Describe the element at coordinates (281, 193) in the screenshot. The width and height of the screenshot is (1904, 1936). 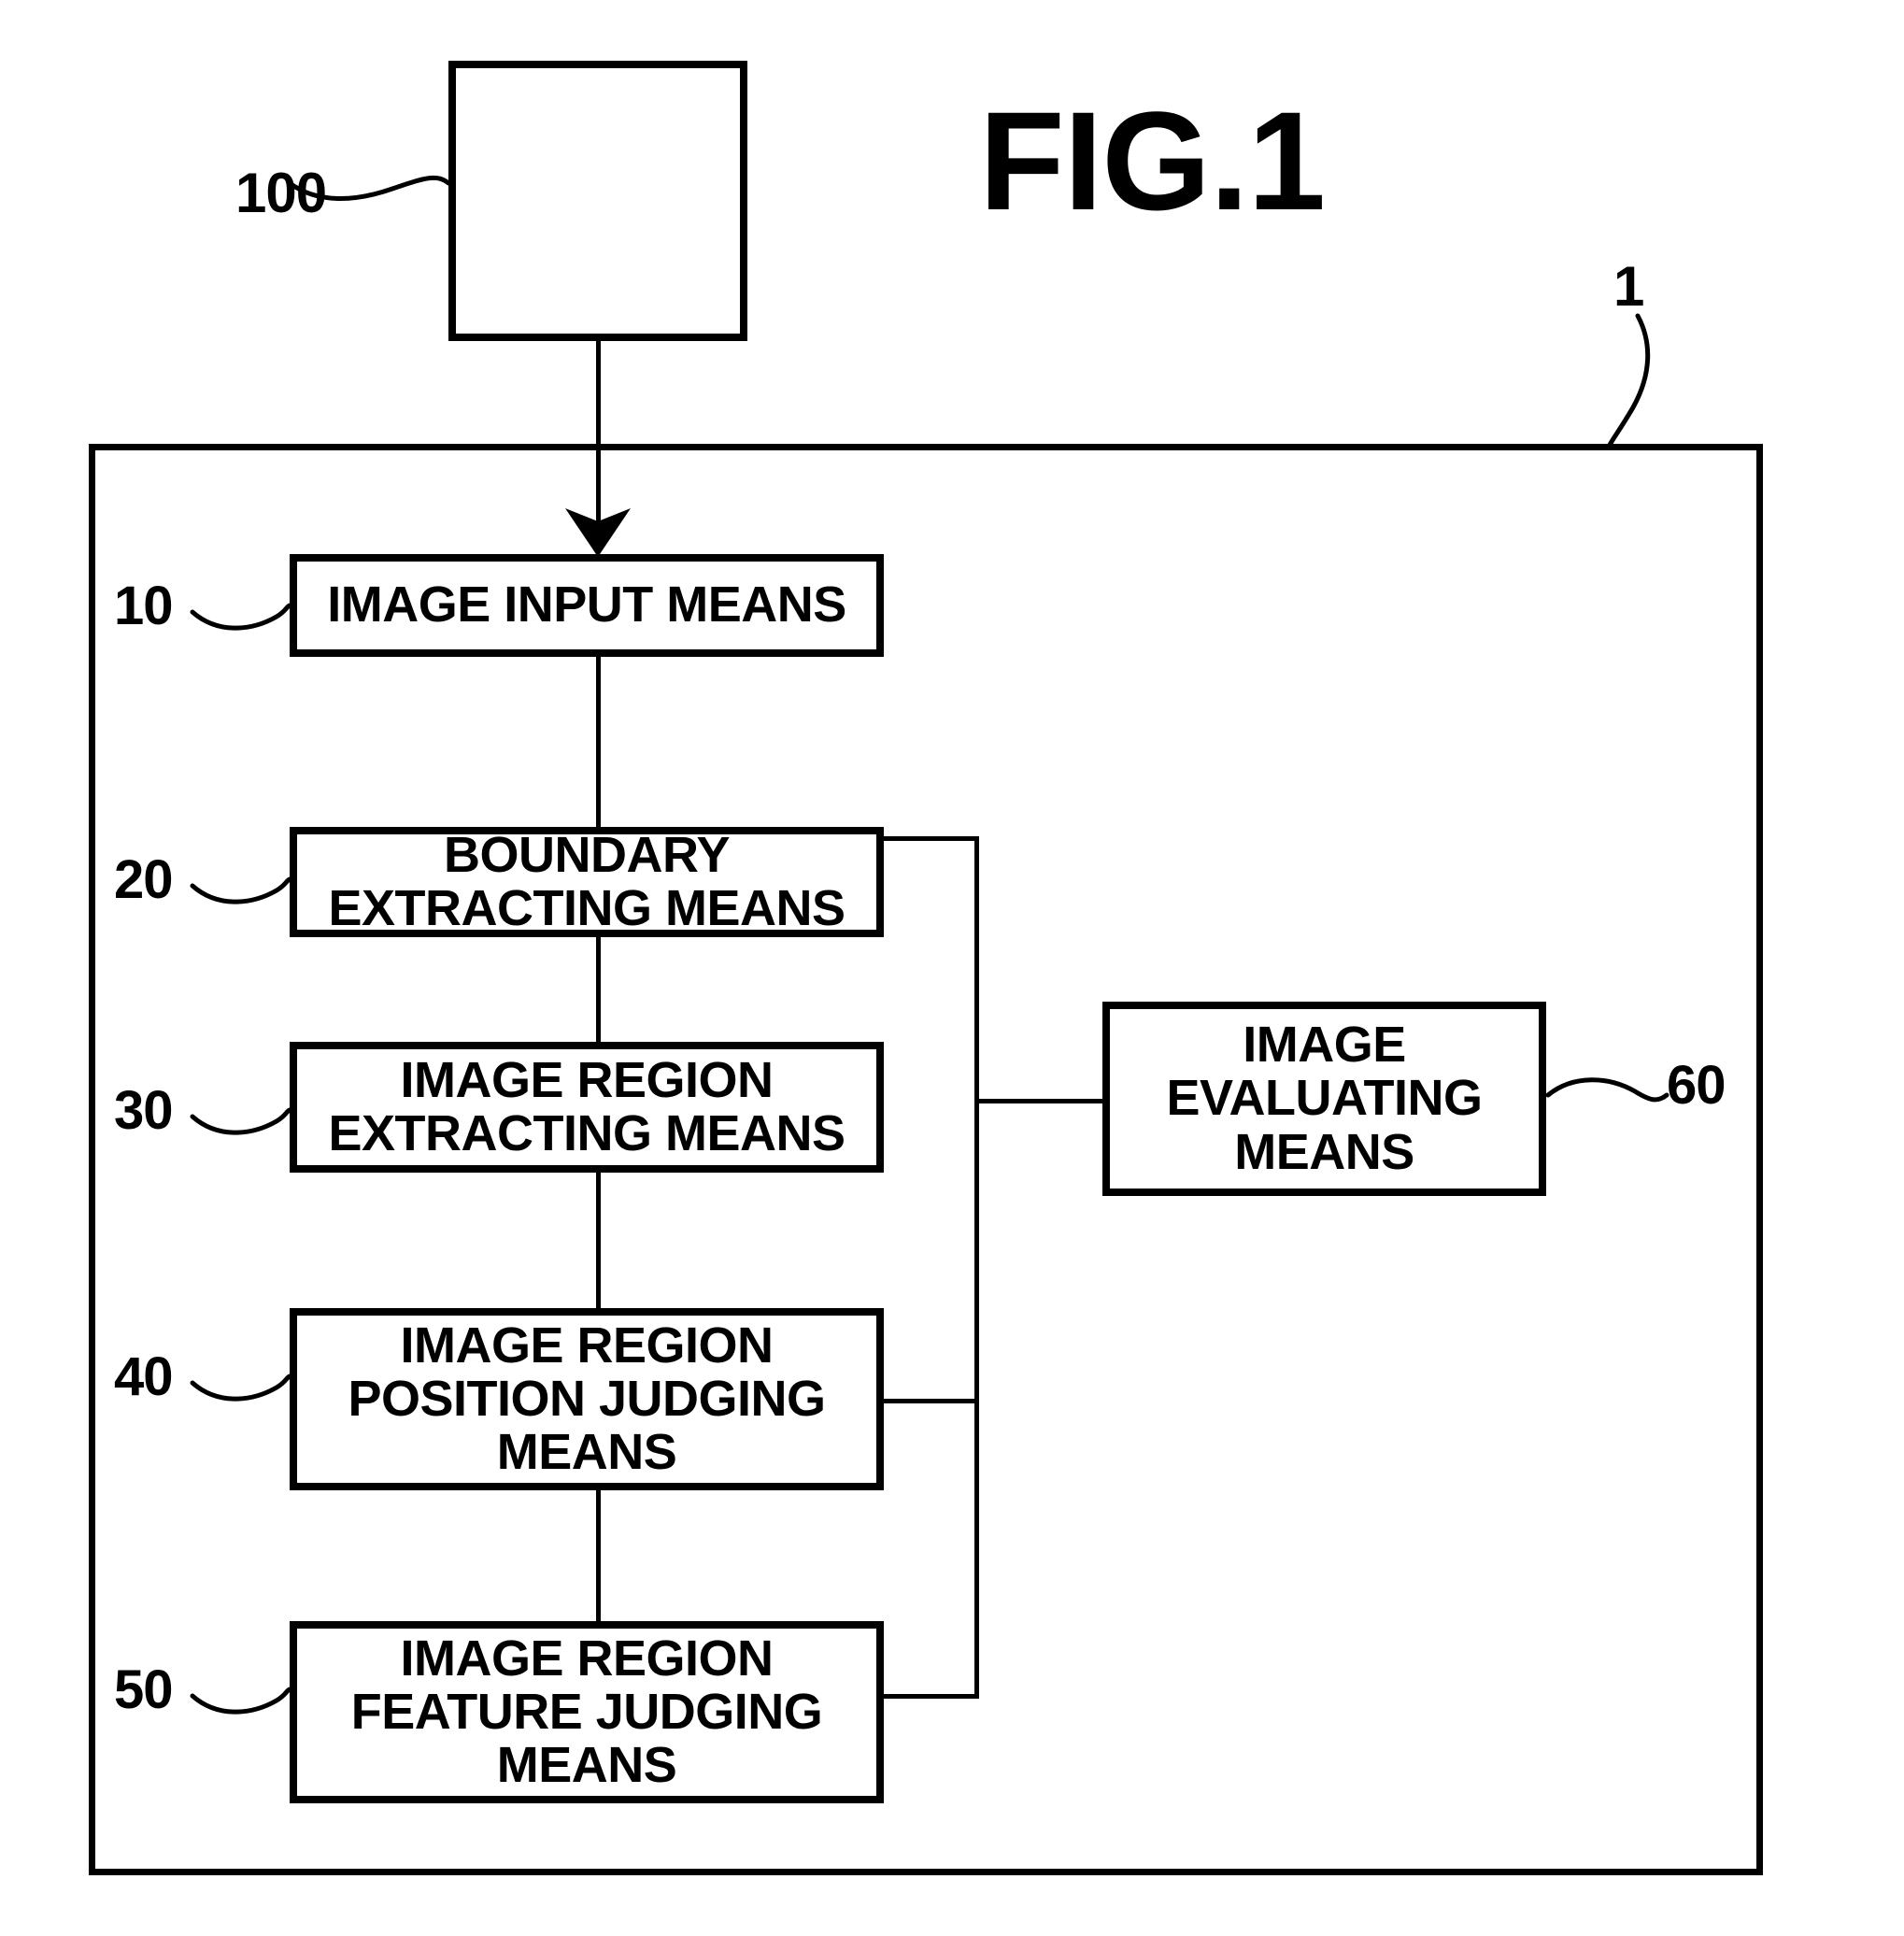
I see `refnum-100: 100` at that location.